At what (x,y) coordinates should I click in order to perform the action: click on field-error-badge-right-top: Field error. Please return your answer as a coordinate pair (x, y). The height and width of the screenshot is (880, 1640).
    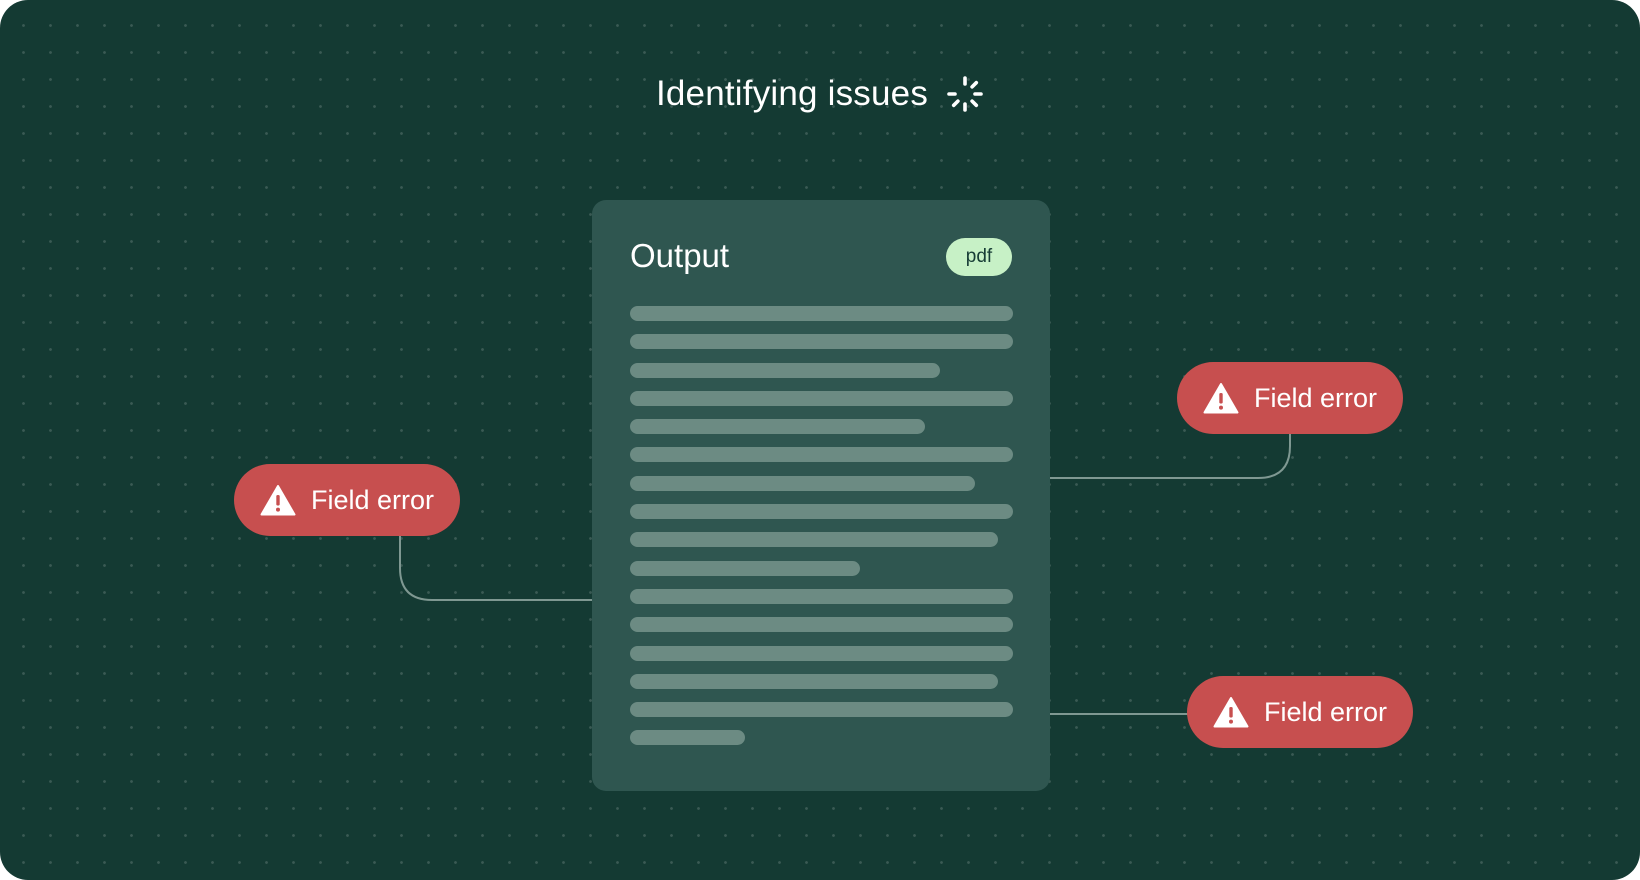
    Looking at the image, I should click on (1290, 398).